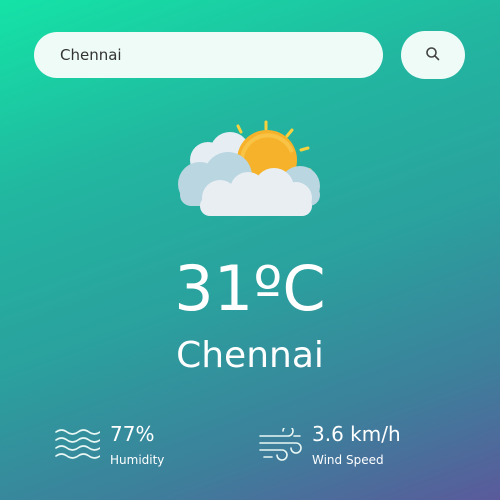  What do you see at coordinates (356, 434) in the screenshot?
I see `wind-speed-value: 3.6 km/h` at bounding box center [356, 434].